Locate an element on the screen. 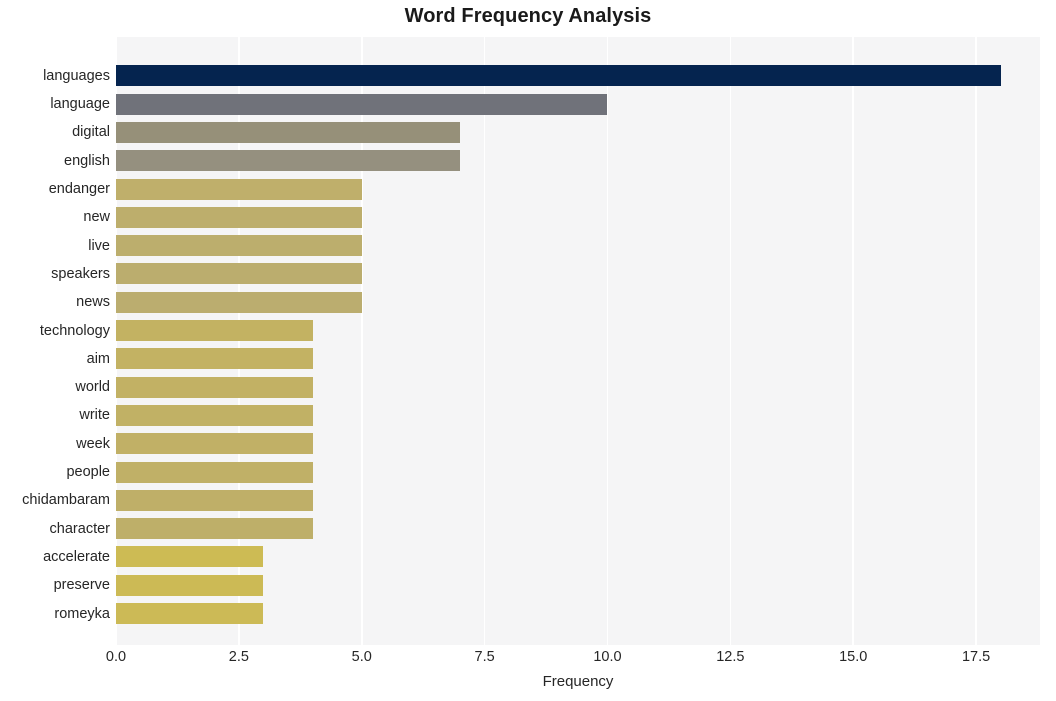 The height and width of the screenshot is (701, 1056). y-tick-label: chidambaram is located at coordinates (66, 500).